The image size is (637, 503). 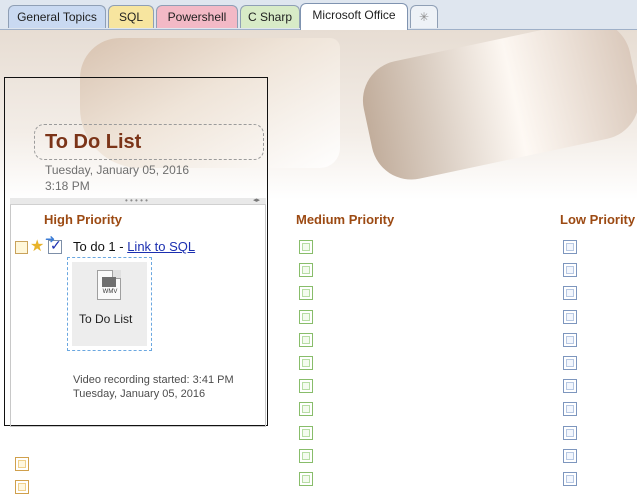 I want to click on todo-item-1: To do 1 - Link to SQL, so click(x=134, y=246).